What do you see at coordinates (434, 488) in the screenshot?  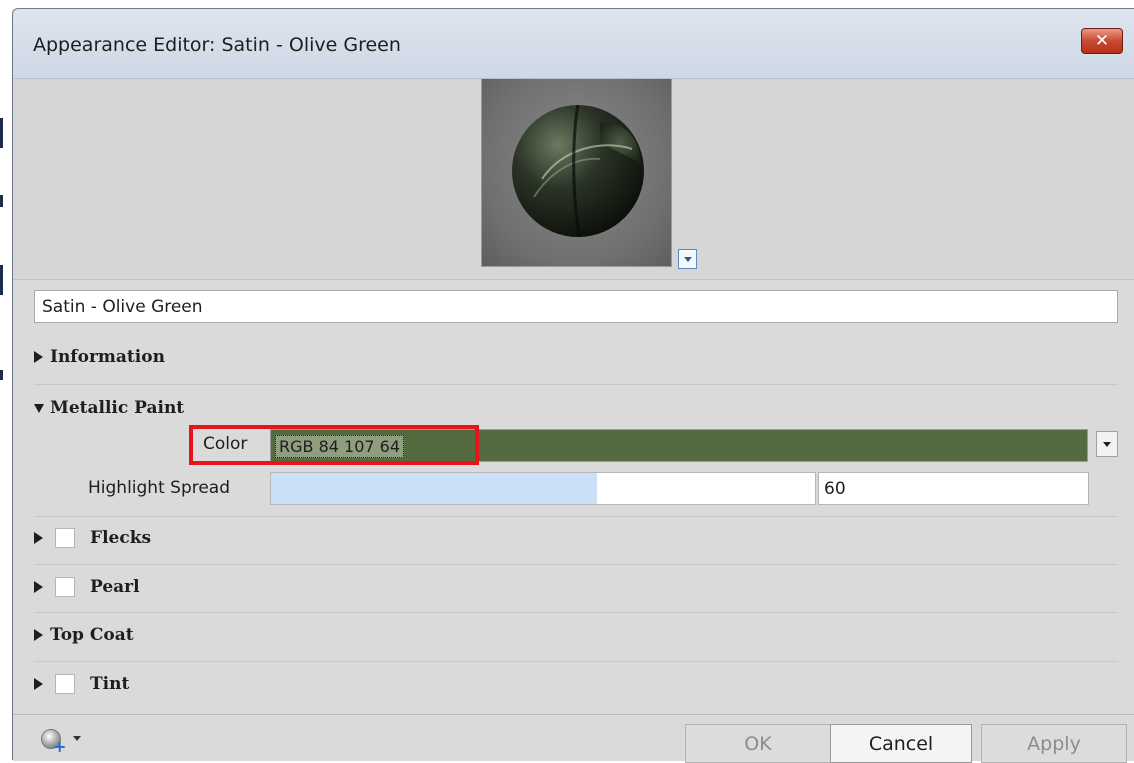 I see `slider-fill` at bounding box center [434, 488].